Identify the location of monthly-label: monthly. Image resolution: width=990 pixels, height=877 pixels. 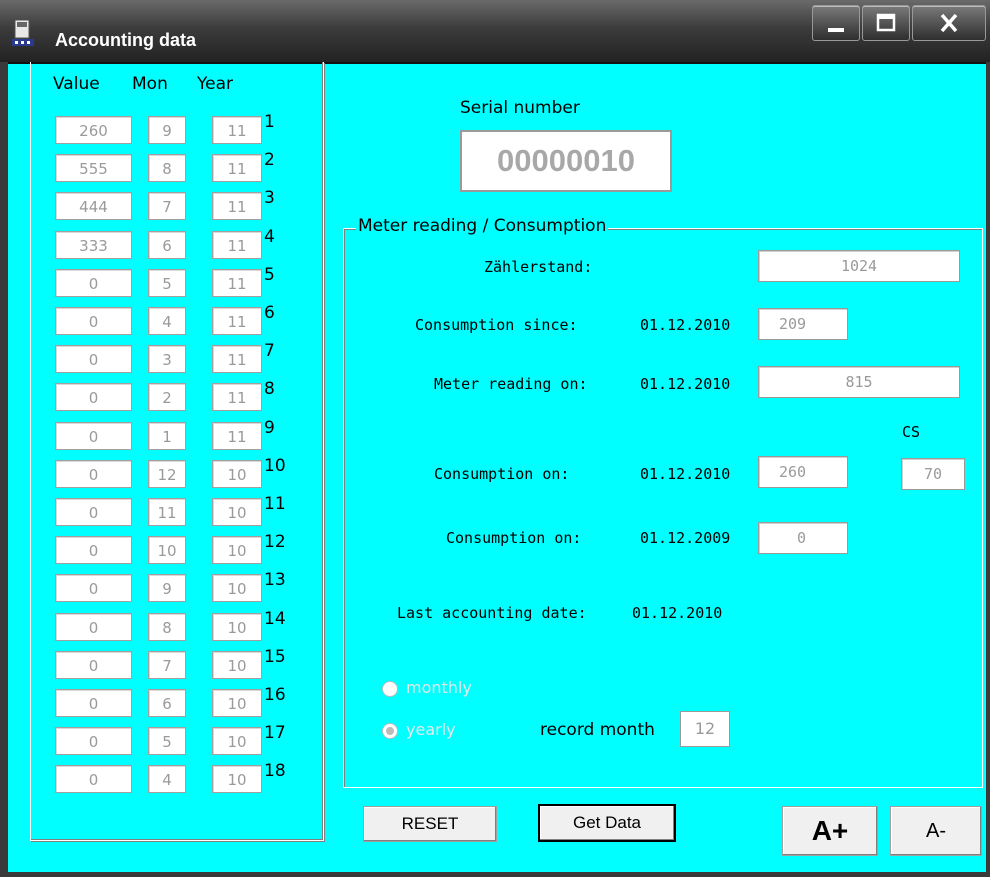
(439, 687).